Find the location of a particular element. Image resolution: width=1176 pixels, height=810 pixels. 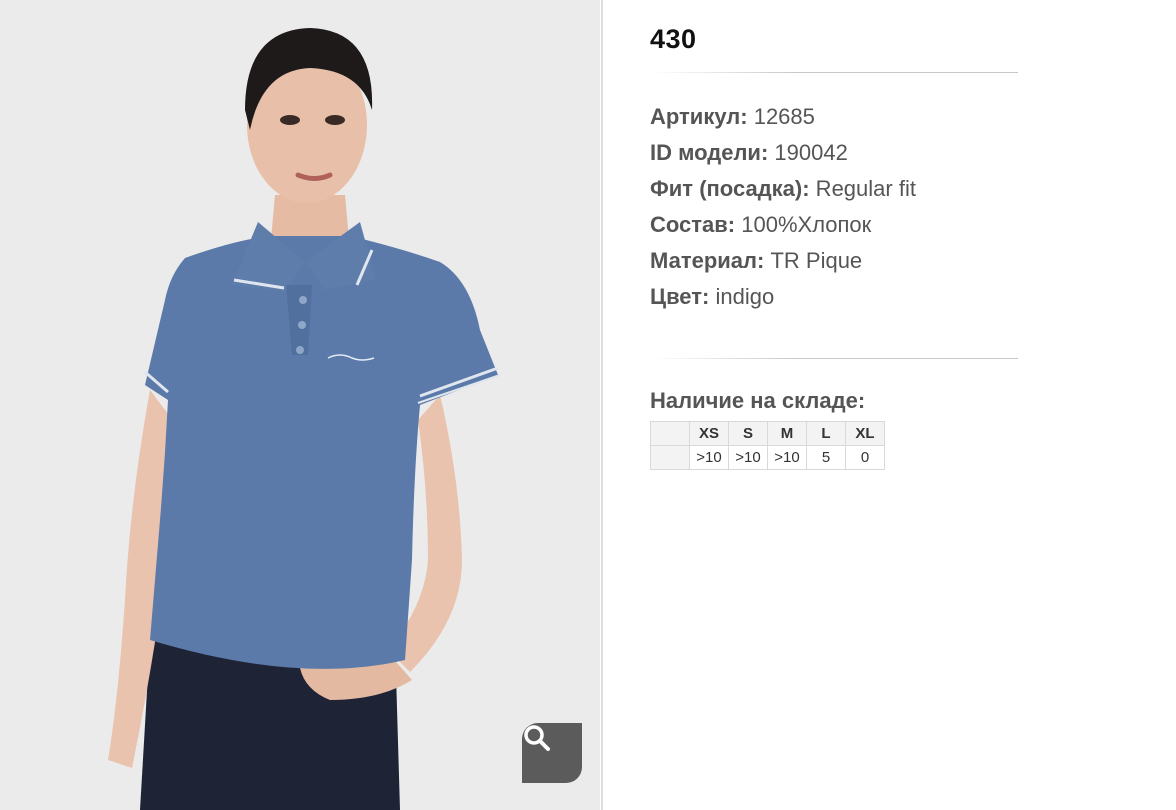

stock-table: XS S M L XL >10 >10 >10 5 0 is located at coordinates (767, 445).